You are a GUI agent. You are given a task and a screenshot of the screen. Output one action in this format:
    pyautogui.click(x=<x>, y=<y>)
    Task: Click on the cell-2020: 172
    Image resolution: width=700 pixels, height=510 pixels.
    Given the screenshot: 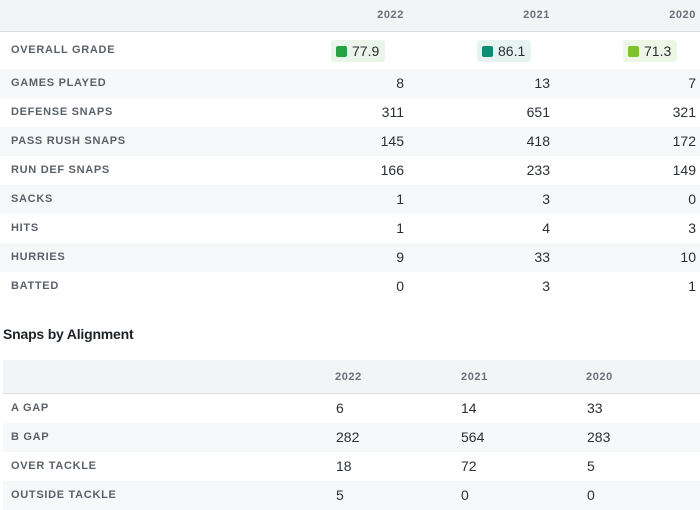 What is the action you would take?
    pyautogui.click(x=684, y=141)
    